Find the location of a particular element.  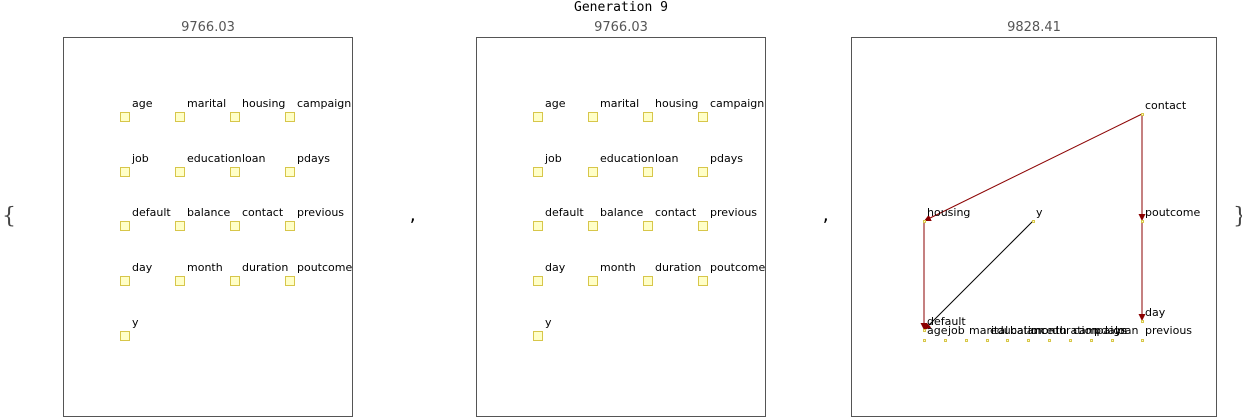

edge-contact-to-housing is located at coordinates (1033, 167).